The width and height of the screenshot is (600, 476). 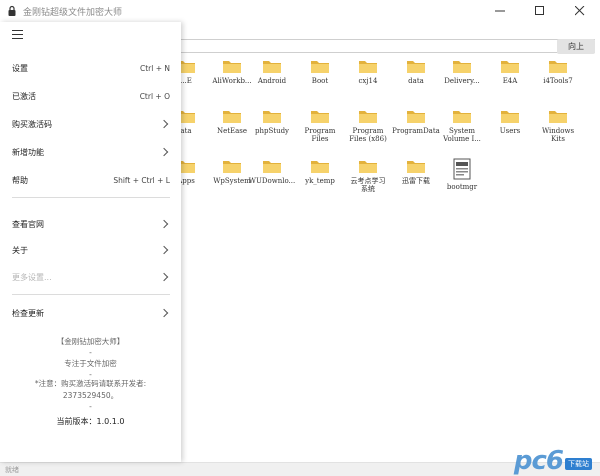 I want to click on file-icon, so click(x=462, y=169).